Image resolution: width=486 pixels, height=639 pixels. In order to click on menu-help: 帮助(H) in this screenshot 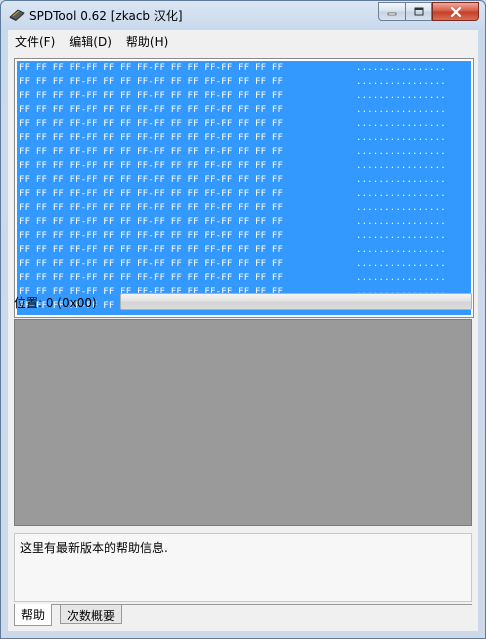, I will do `click(147, 40)`.